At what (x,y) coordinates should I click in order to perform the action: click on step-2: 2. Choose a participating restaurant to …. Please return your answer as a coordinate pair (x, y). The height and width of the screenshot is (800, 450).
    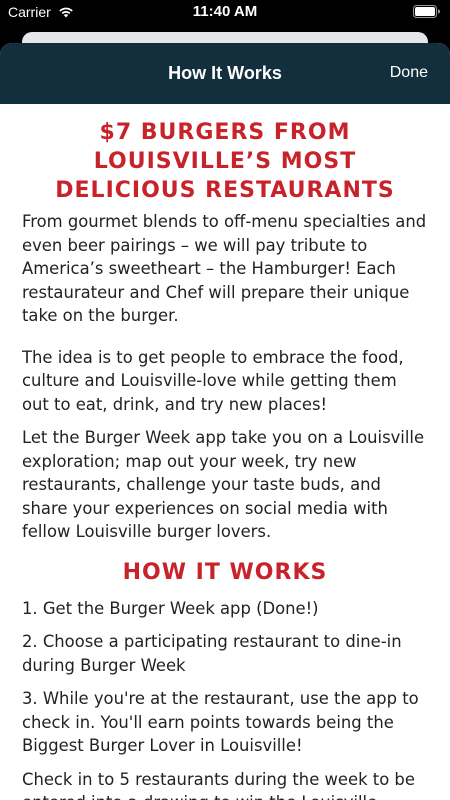
    Looking at the image, I should click on (212, 653).